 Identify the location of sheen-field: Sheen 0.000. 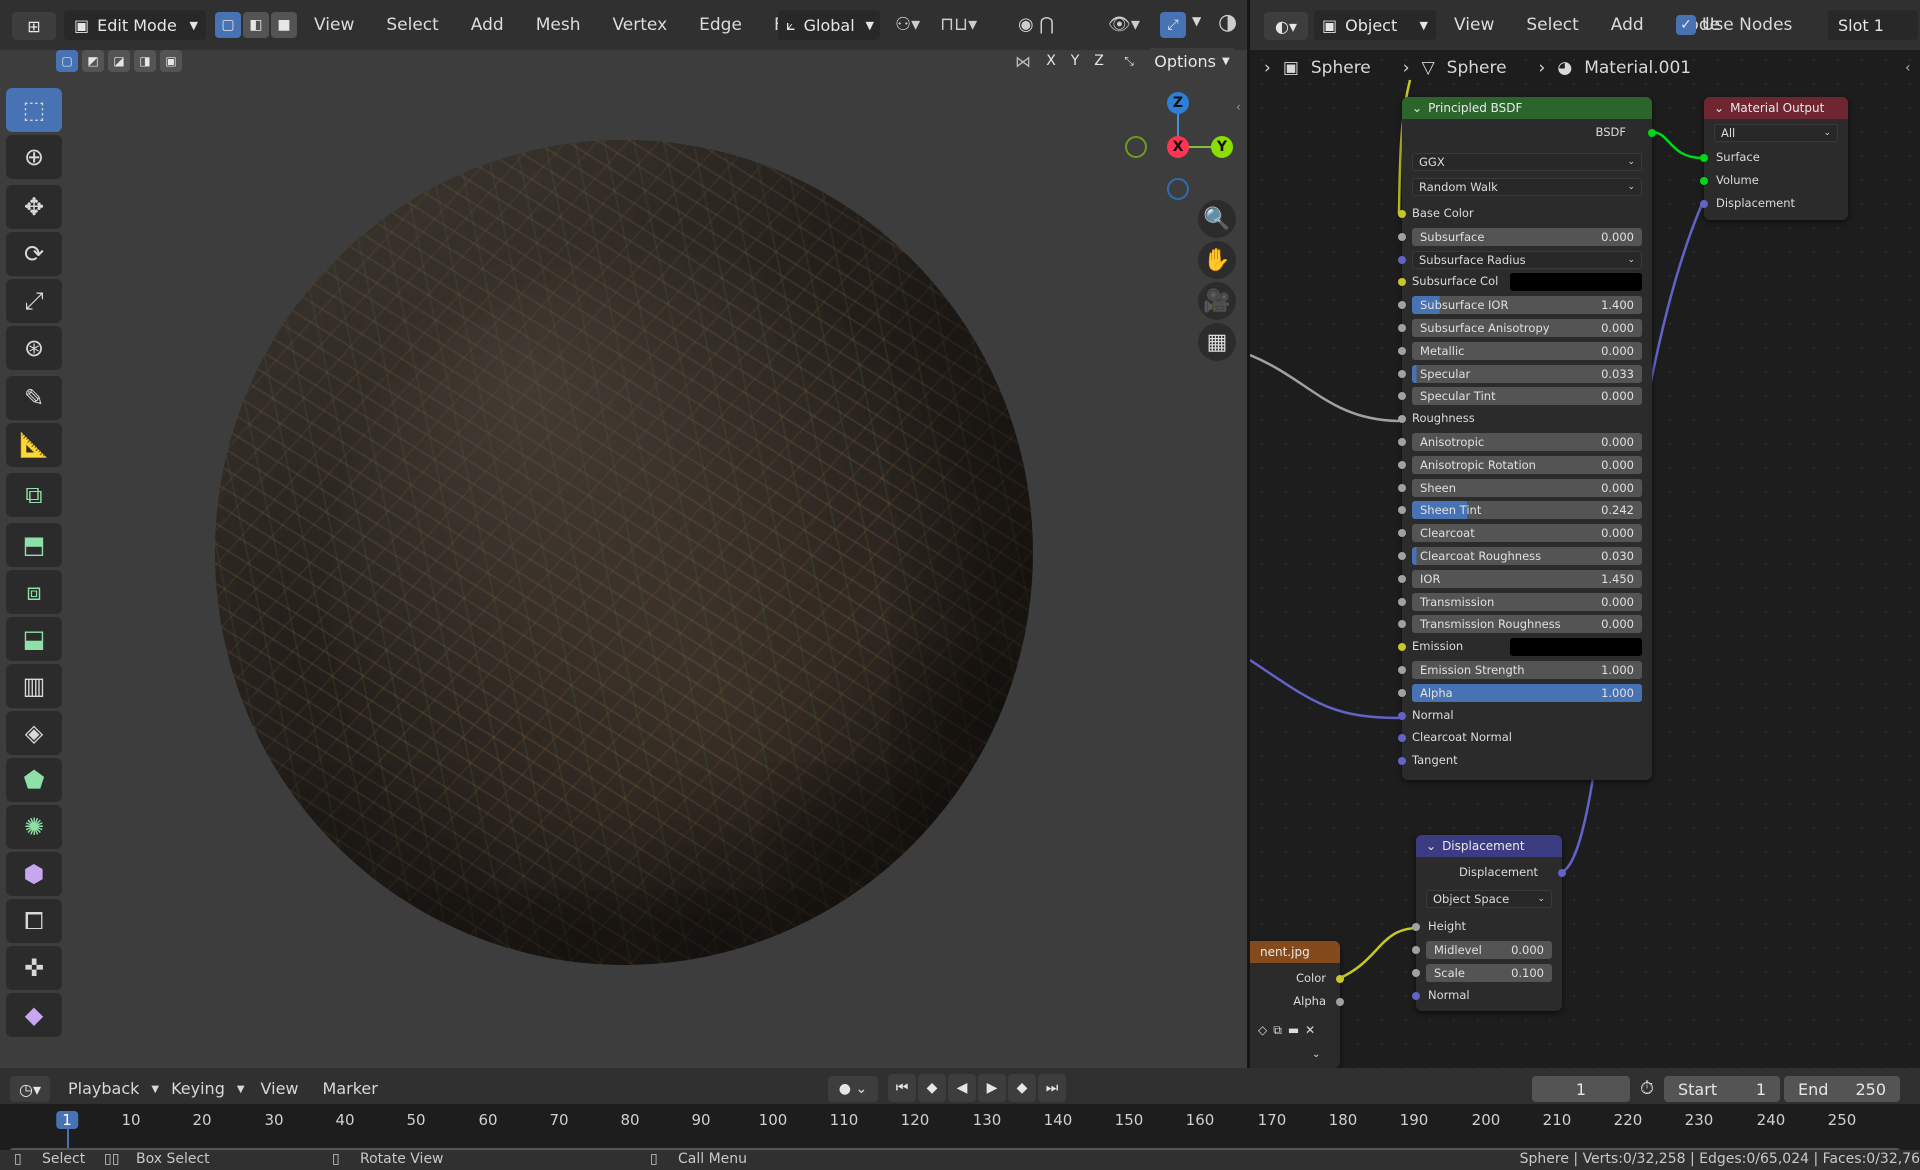
(1527, 488).